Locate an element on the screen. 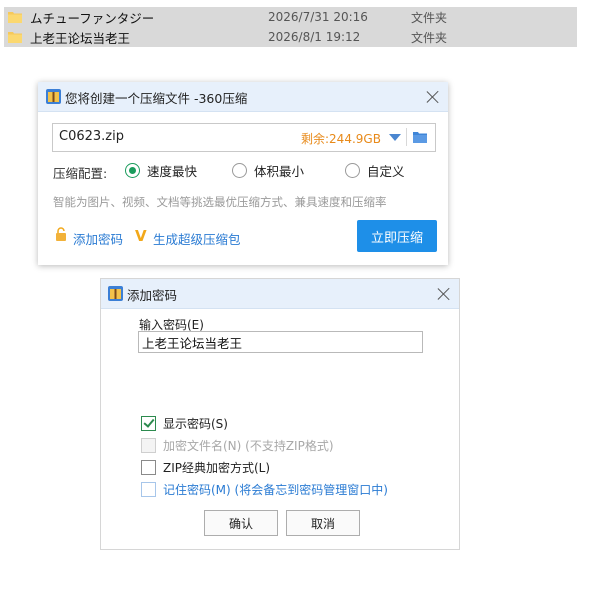 The width and height of the screenshot is (601, 614). dialog-title: 您将创建一个压缩文件 -360压缩 is located at coordinates (156, 98).